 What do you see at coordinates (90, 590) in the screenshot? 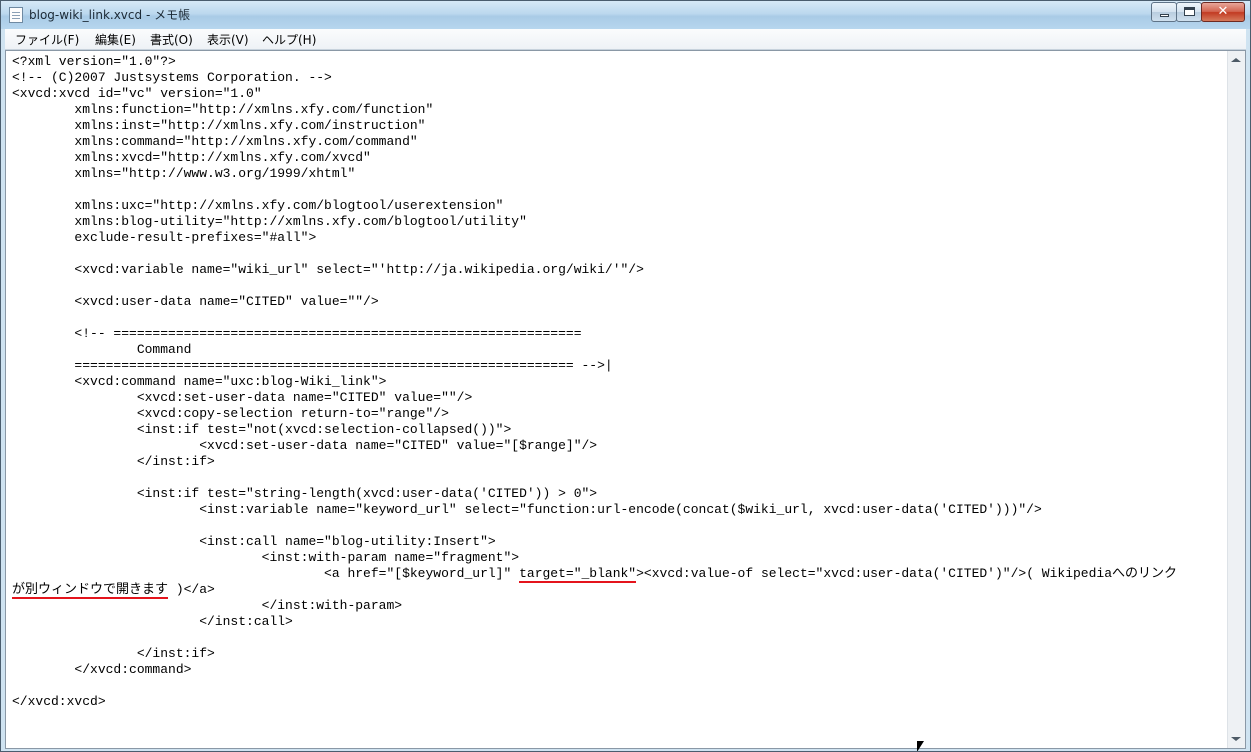
I see `new-window-text-highlight: が別ウィンドウで開きます` at bounding box center [90, 590].